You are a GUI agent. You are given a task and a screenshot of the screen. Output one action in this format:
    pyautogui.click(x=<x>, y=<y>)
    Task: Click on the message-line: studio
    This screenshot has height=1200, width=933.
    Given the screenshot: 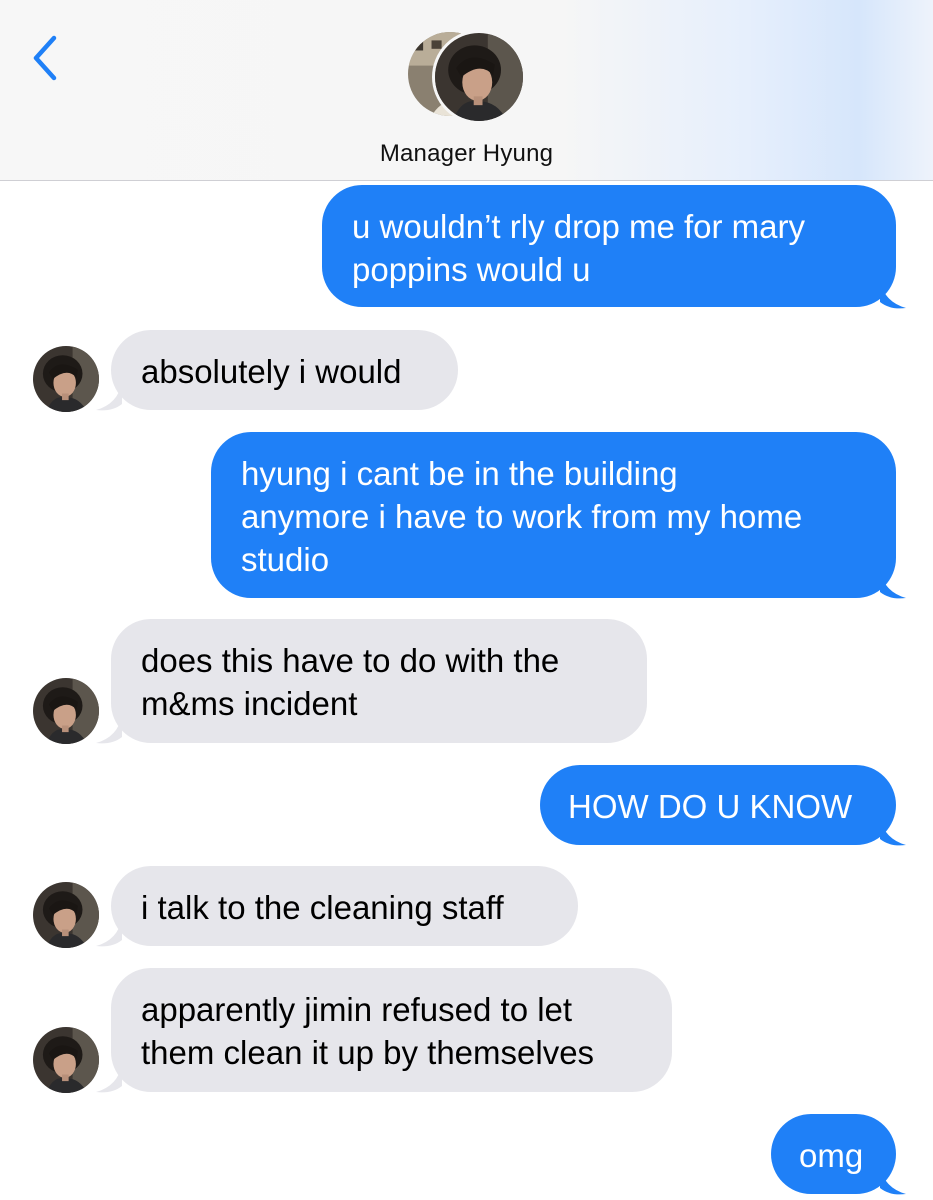 What is the action you would take?
    pyautogui.click(x=285, y=559)
    